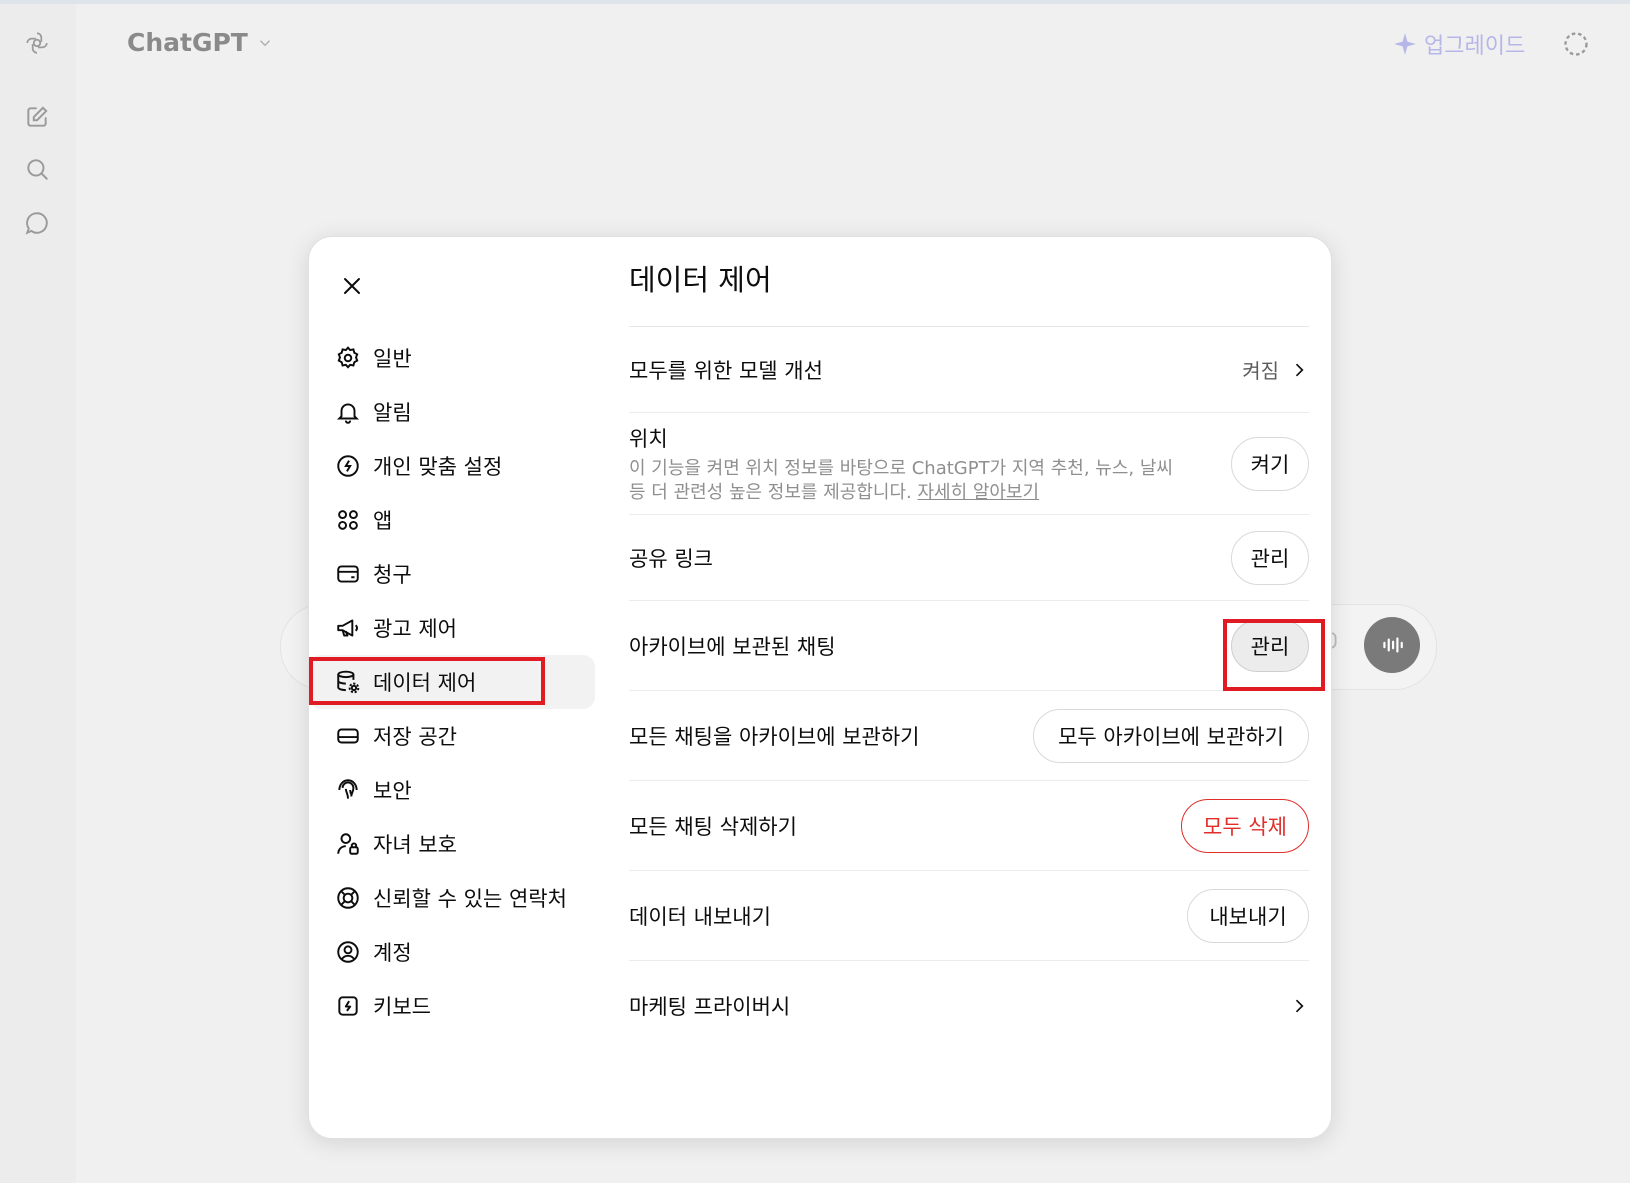 The height and width of the screenshot is (1183, 1630). Describe the element at coordinates (264, 42) in the screenshot. I see `chevron-down-icon` at that location.